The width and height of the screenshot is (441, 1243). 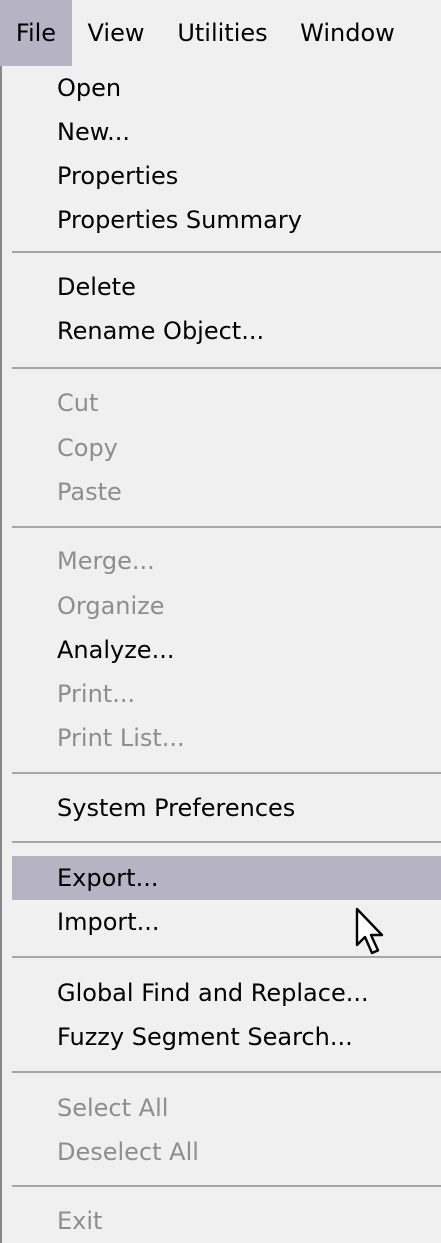 I want to click on menu-item-paste: Paste, so click(x=226, y=492).